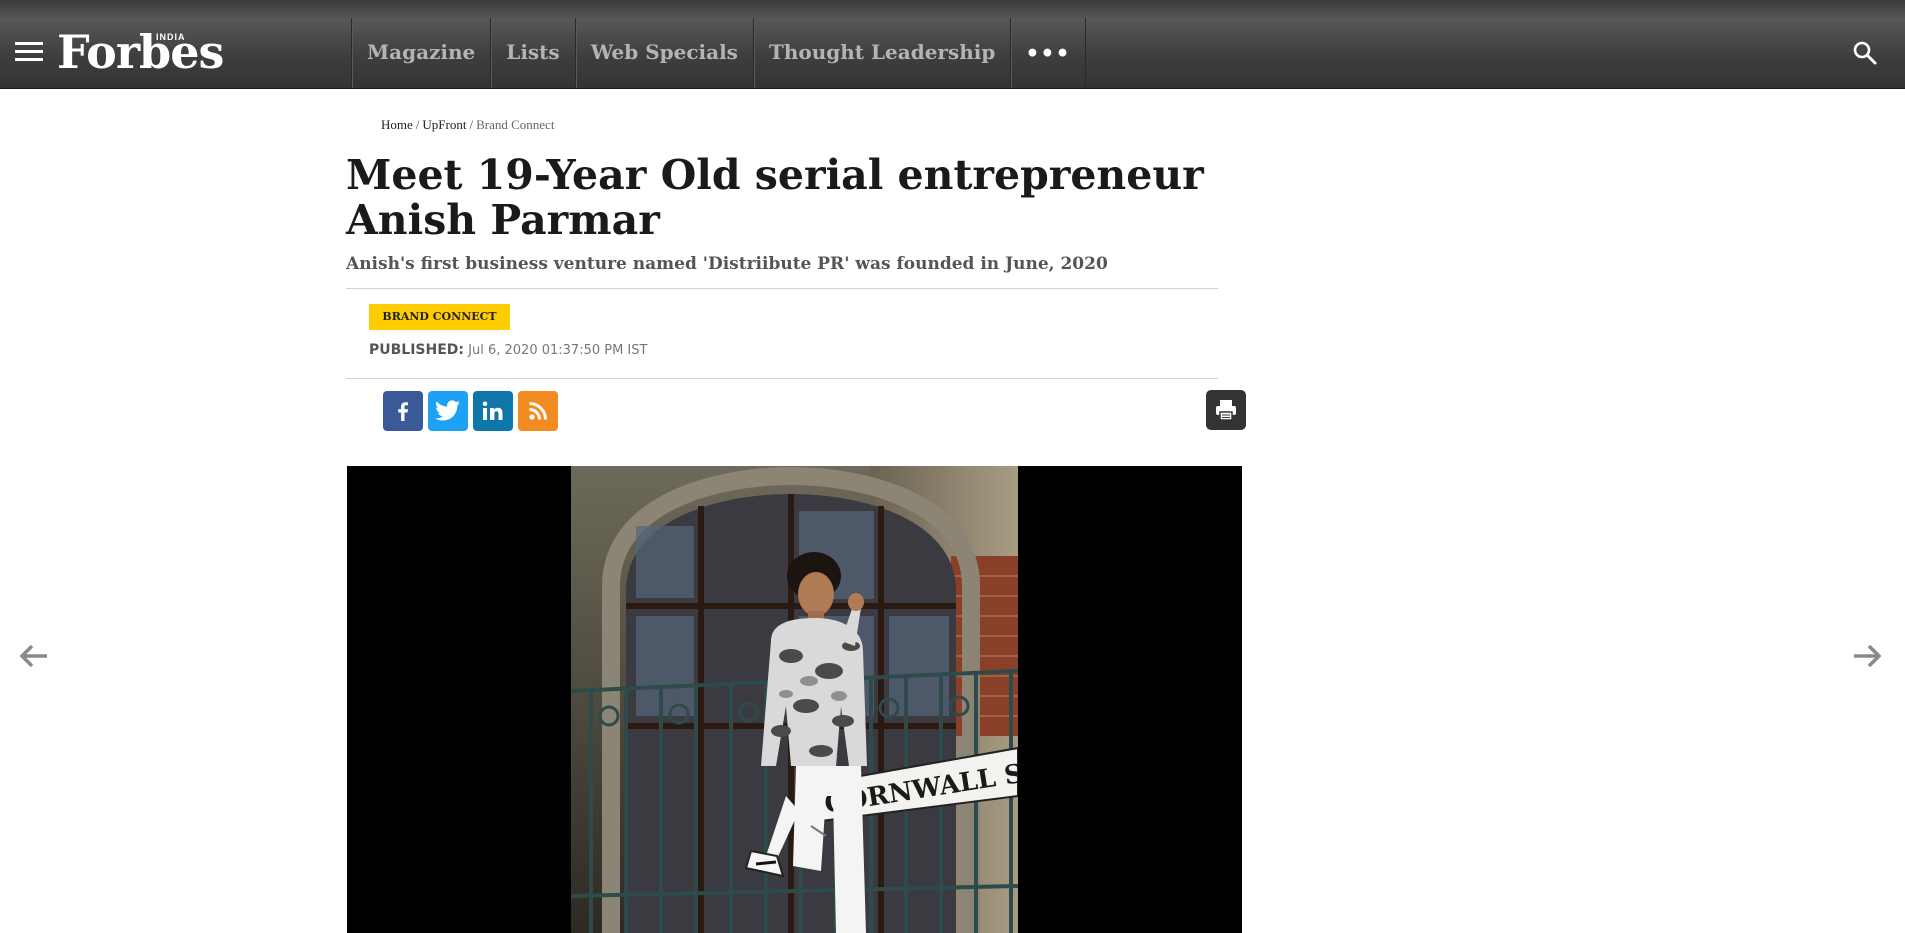 This screenshot has height=933, width=1905. Describe the element at coordinates (1226, 410) in the screenshot. I see `print-icon` at that location.